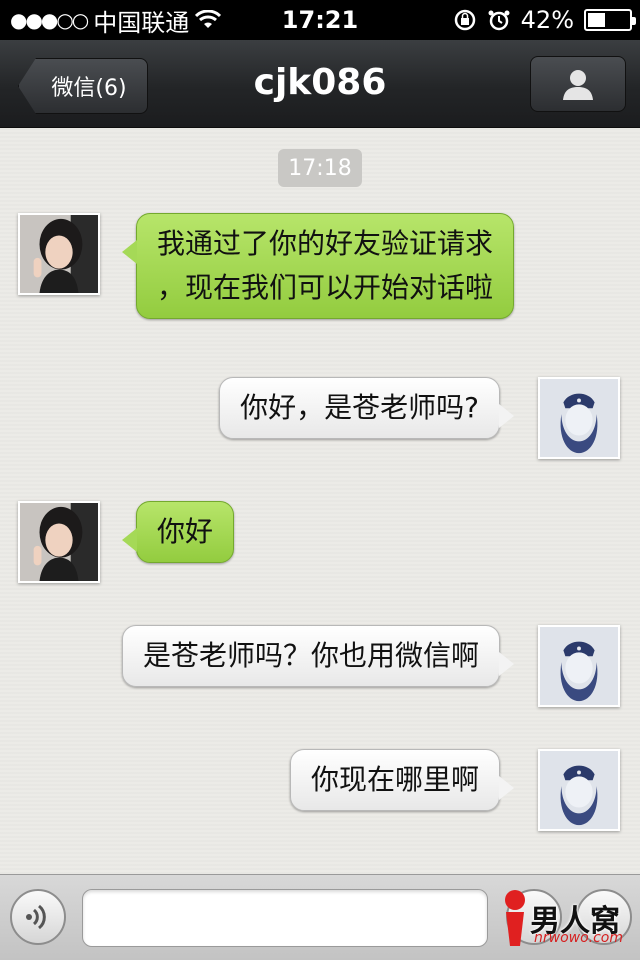  I want to click on message-line: 是苍老师吗？你也用微信啊, so click(310, 655).